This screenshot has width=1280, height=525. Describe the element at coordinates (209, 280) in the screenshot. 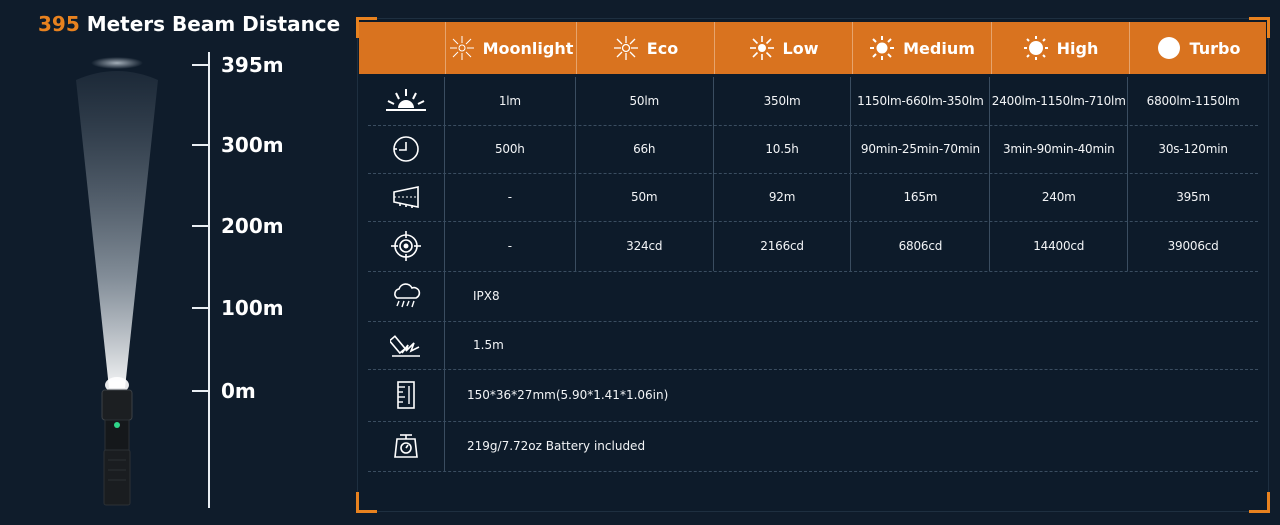

I see `distance-scale-axis` at that location.